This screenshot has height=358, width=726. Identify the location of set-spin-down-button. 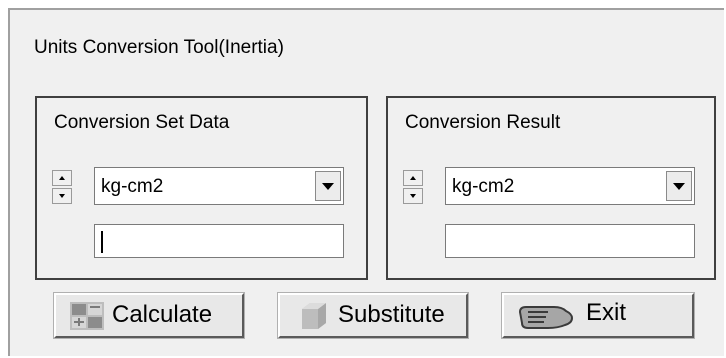
(62, 196).